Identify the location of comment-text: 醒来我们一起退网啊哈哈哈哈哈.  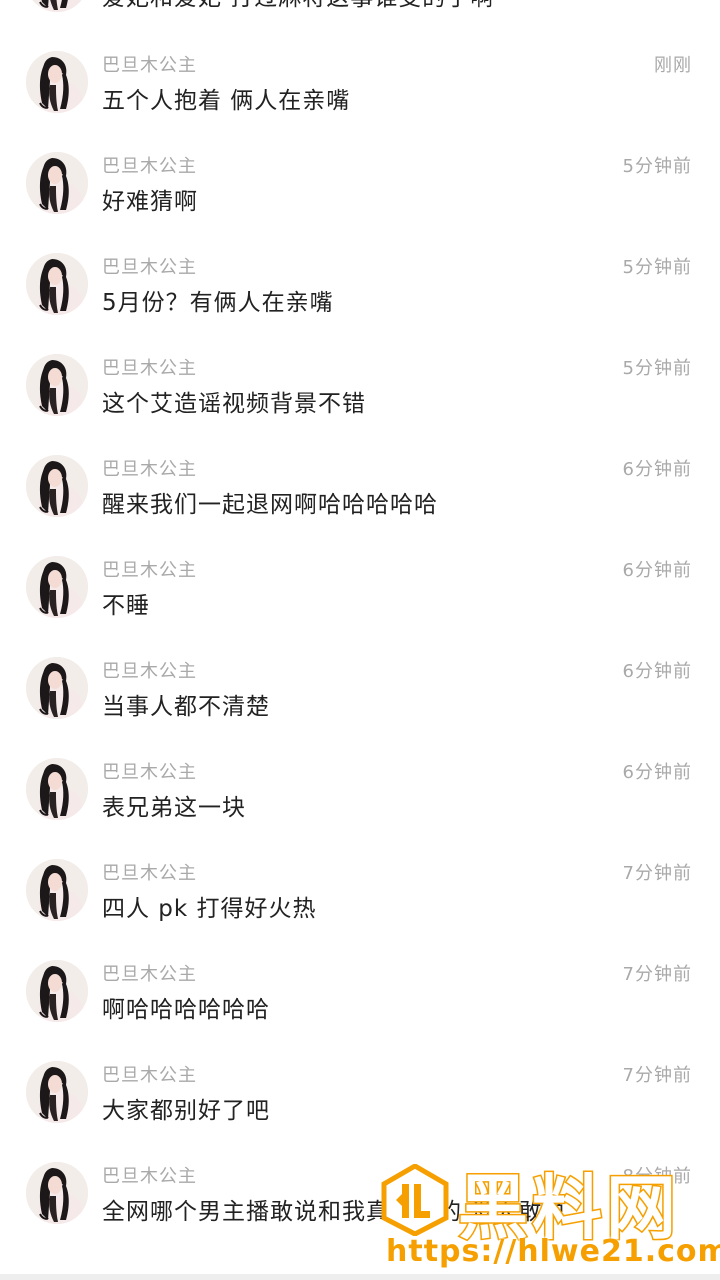
(270, 505).